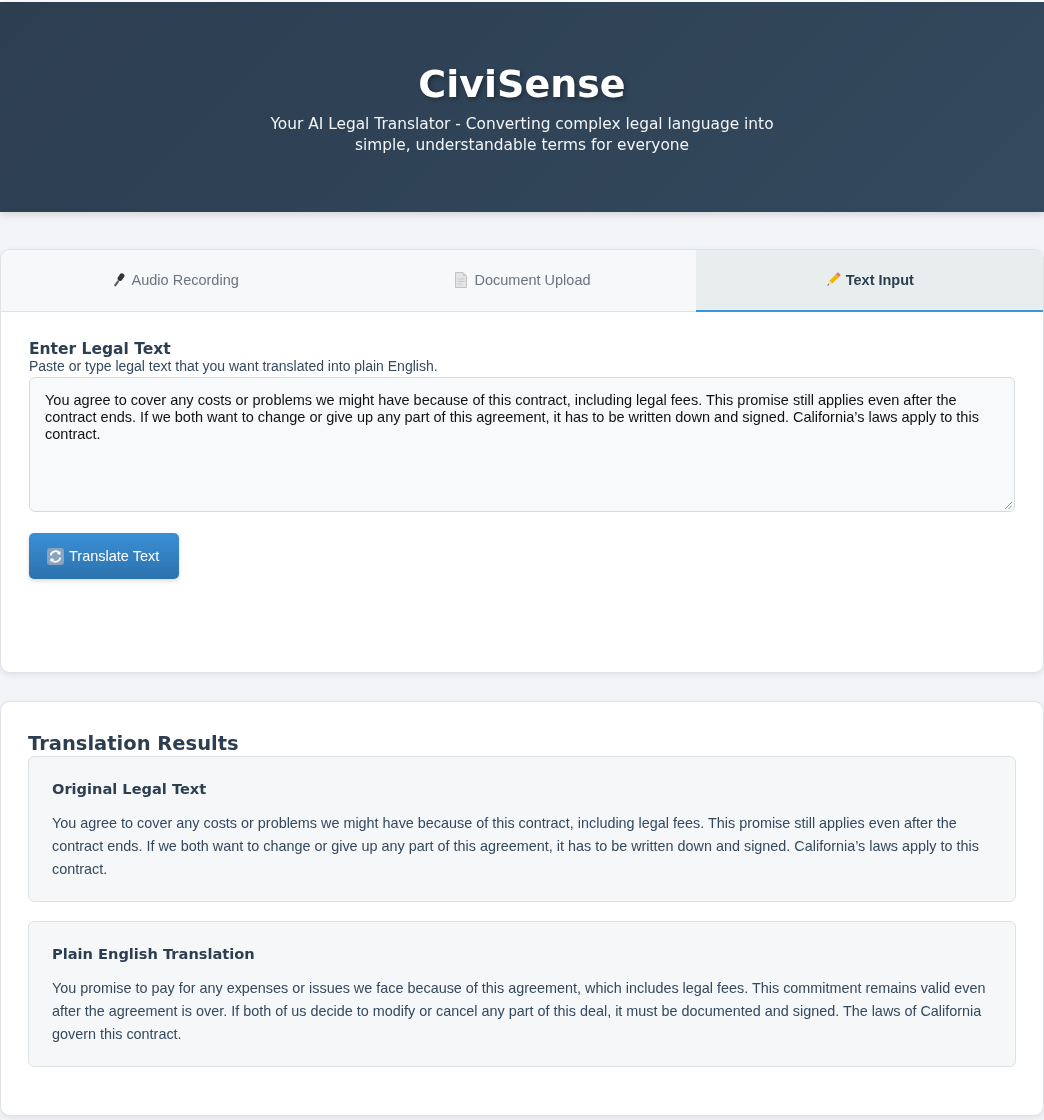  I want to click on app-subtitle: Your AI Legal Translator - Converting complex legal language into simple, understandable terms for everyone, so click(522, 134).